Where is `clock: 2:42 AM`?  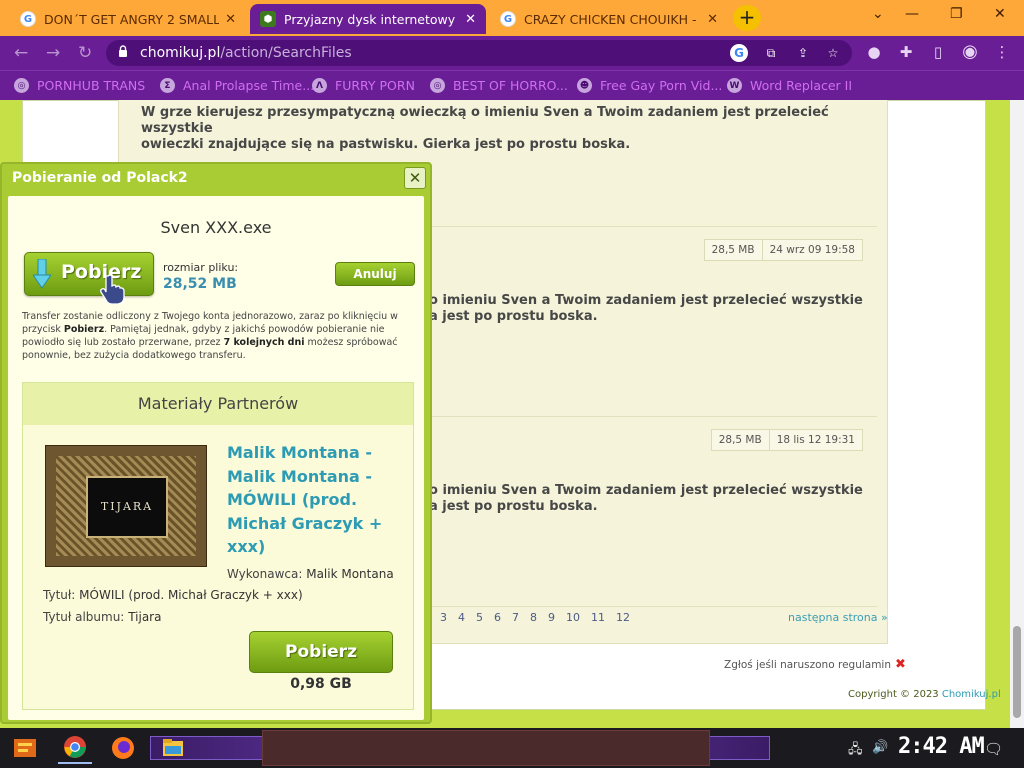 clock: 2:42 AM is located at coordinates (941, 746).